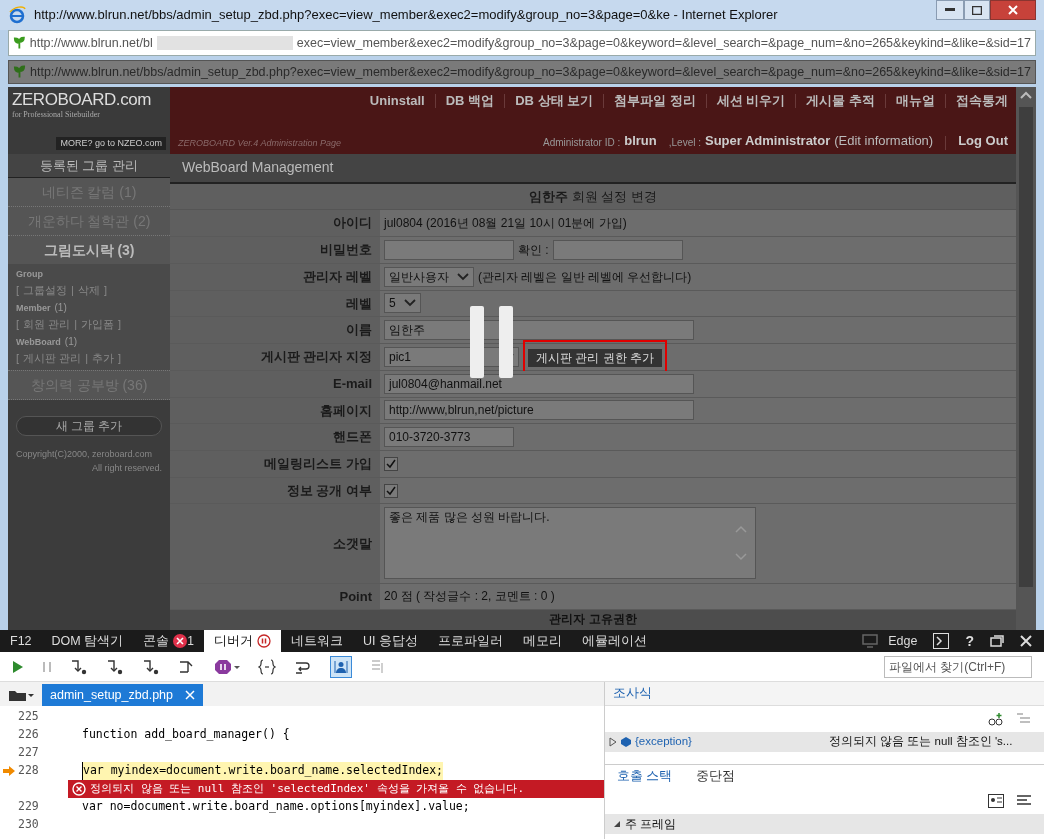 This screenshot has height=839, width=1044. I want to click on devtools-tab: 에뮬레이션, so click(614, 641).